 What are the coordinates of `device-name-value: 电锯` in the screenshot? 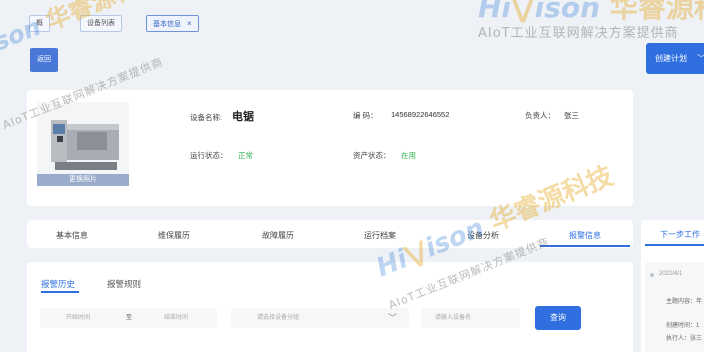 It's located at (243, 117).